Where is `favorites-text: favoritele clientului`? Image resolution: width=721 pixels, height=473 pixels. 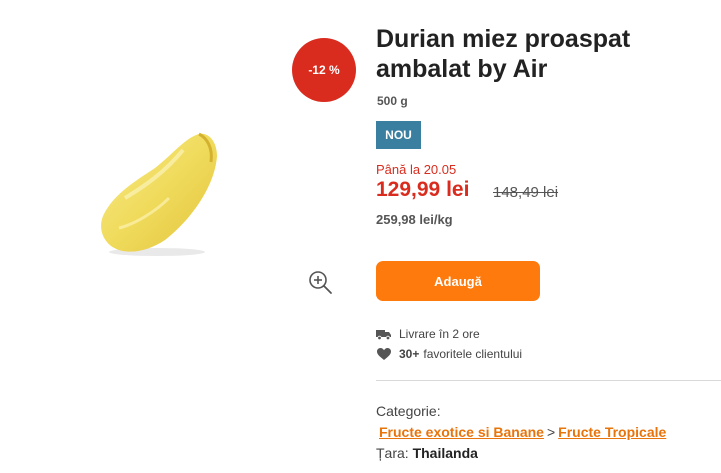 favorites-text: favoritele clientului is located at coordinates (473, 354).